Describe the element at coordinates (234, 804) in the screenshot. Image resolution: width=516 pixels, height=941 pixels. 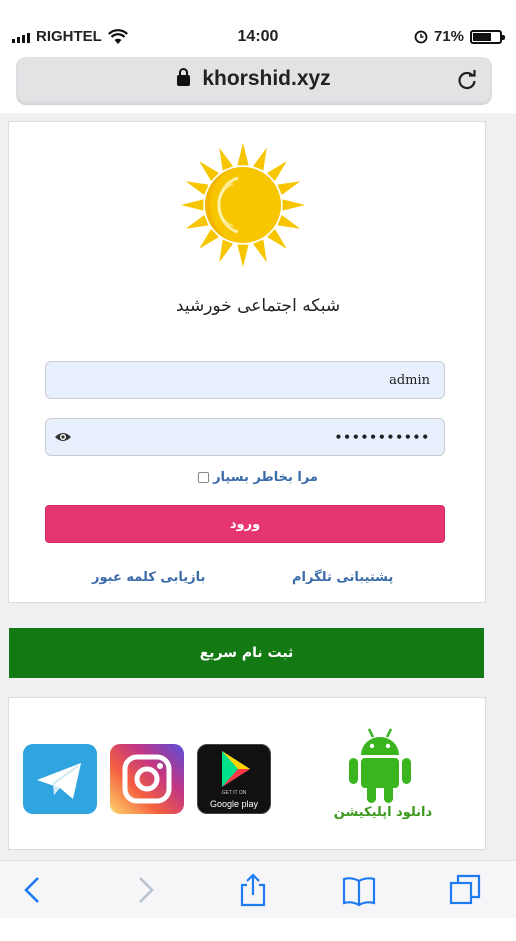
I see `google-play-label: Google play` at that location.